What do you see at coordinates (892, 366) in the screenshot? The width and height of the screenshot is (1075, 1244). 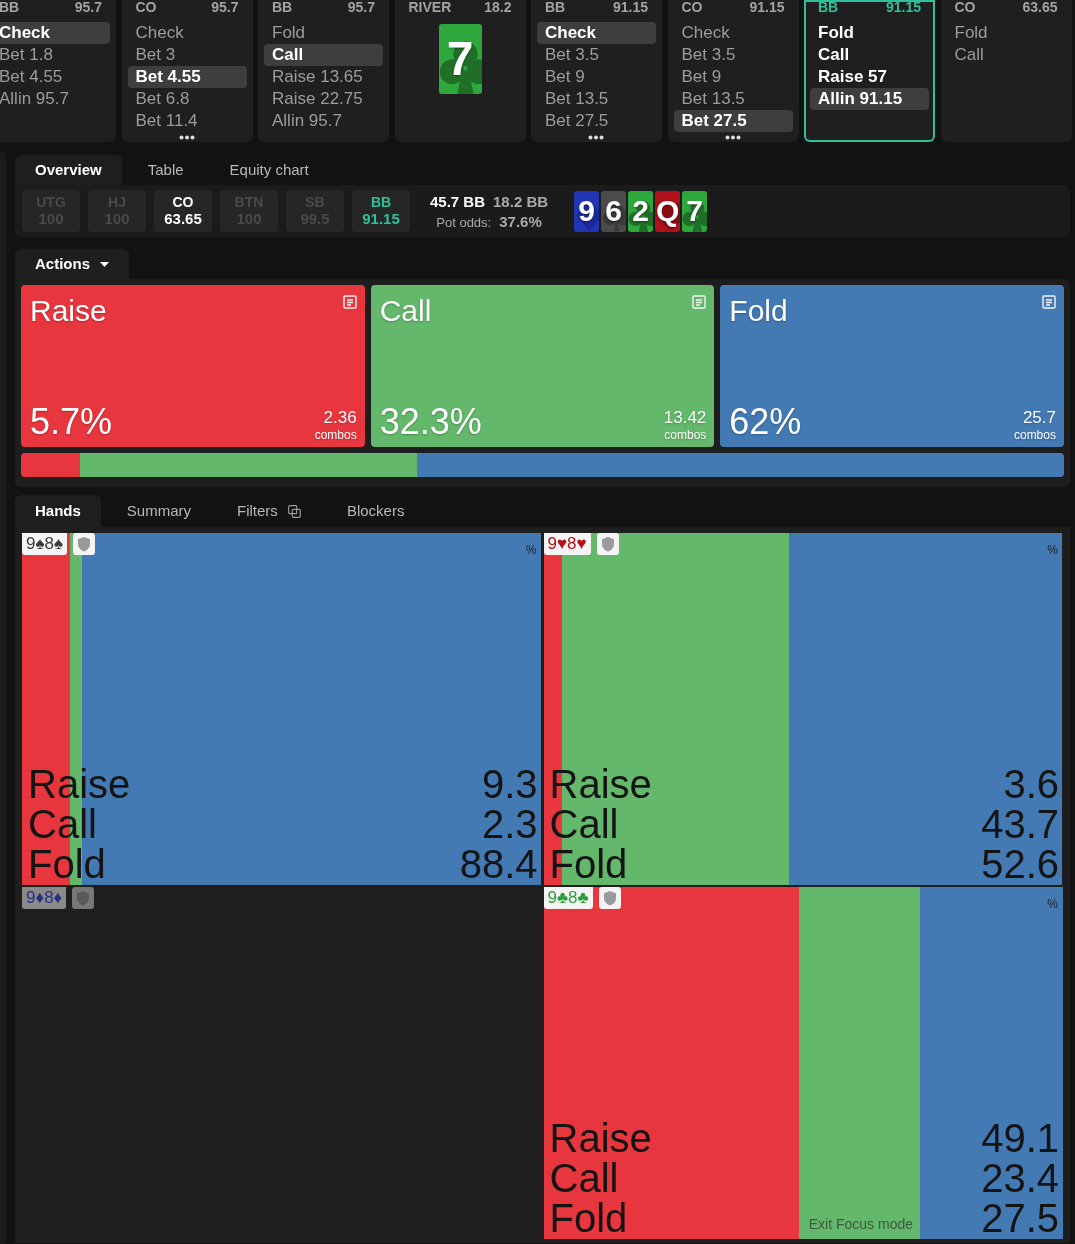 I see `action-card: Fold 62% 25.7 combos` at bounding box center [892, 366].